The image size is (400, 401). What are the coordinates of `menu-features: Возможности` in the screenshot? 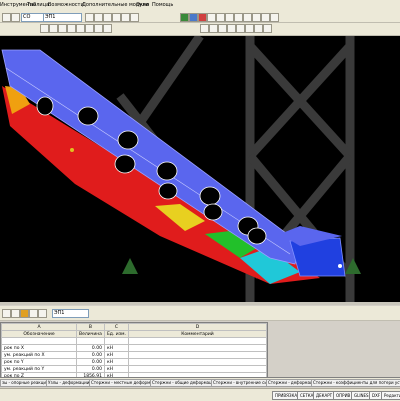 It's located at (66, 5).